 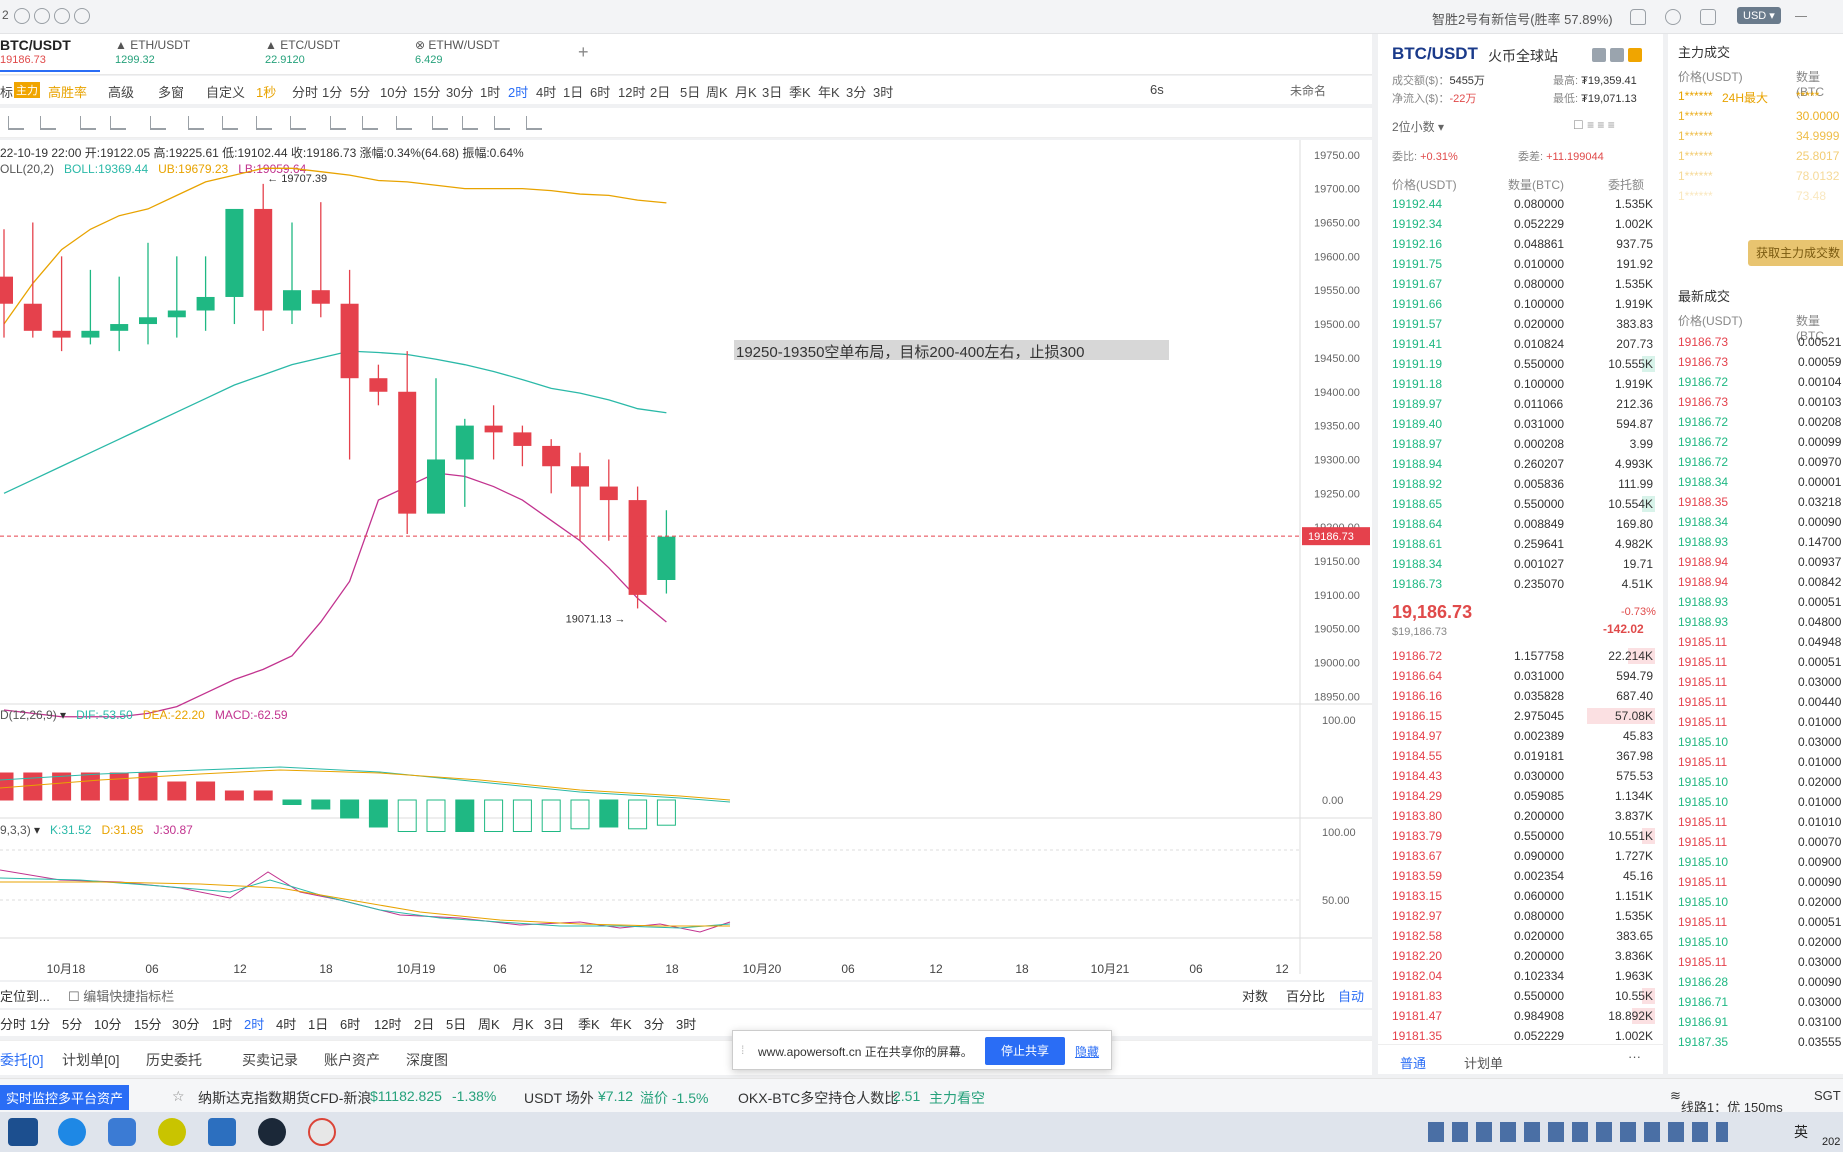 I want to click on horizontal-line-icon, so click(x=16, y=123).